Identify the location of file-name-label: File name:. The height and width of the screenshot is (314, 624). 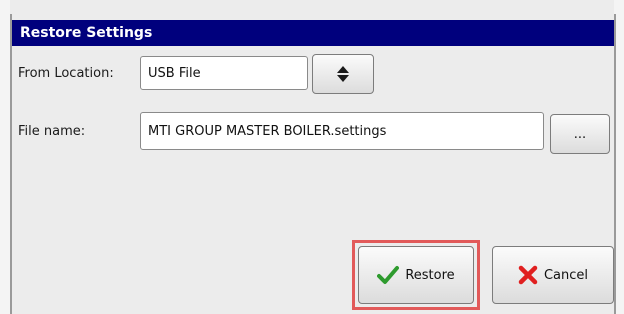
(52, 131).